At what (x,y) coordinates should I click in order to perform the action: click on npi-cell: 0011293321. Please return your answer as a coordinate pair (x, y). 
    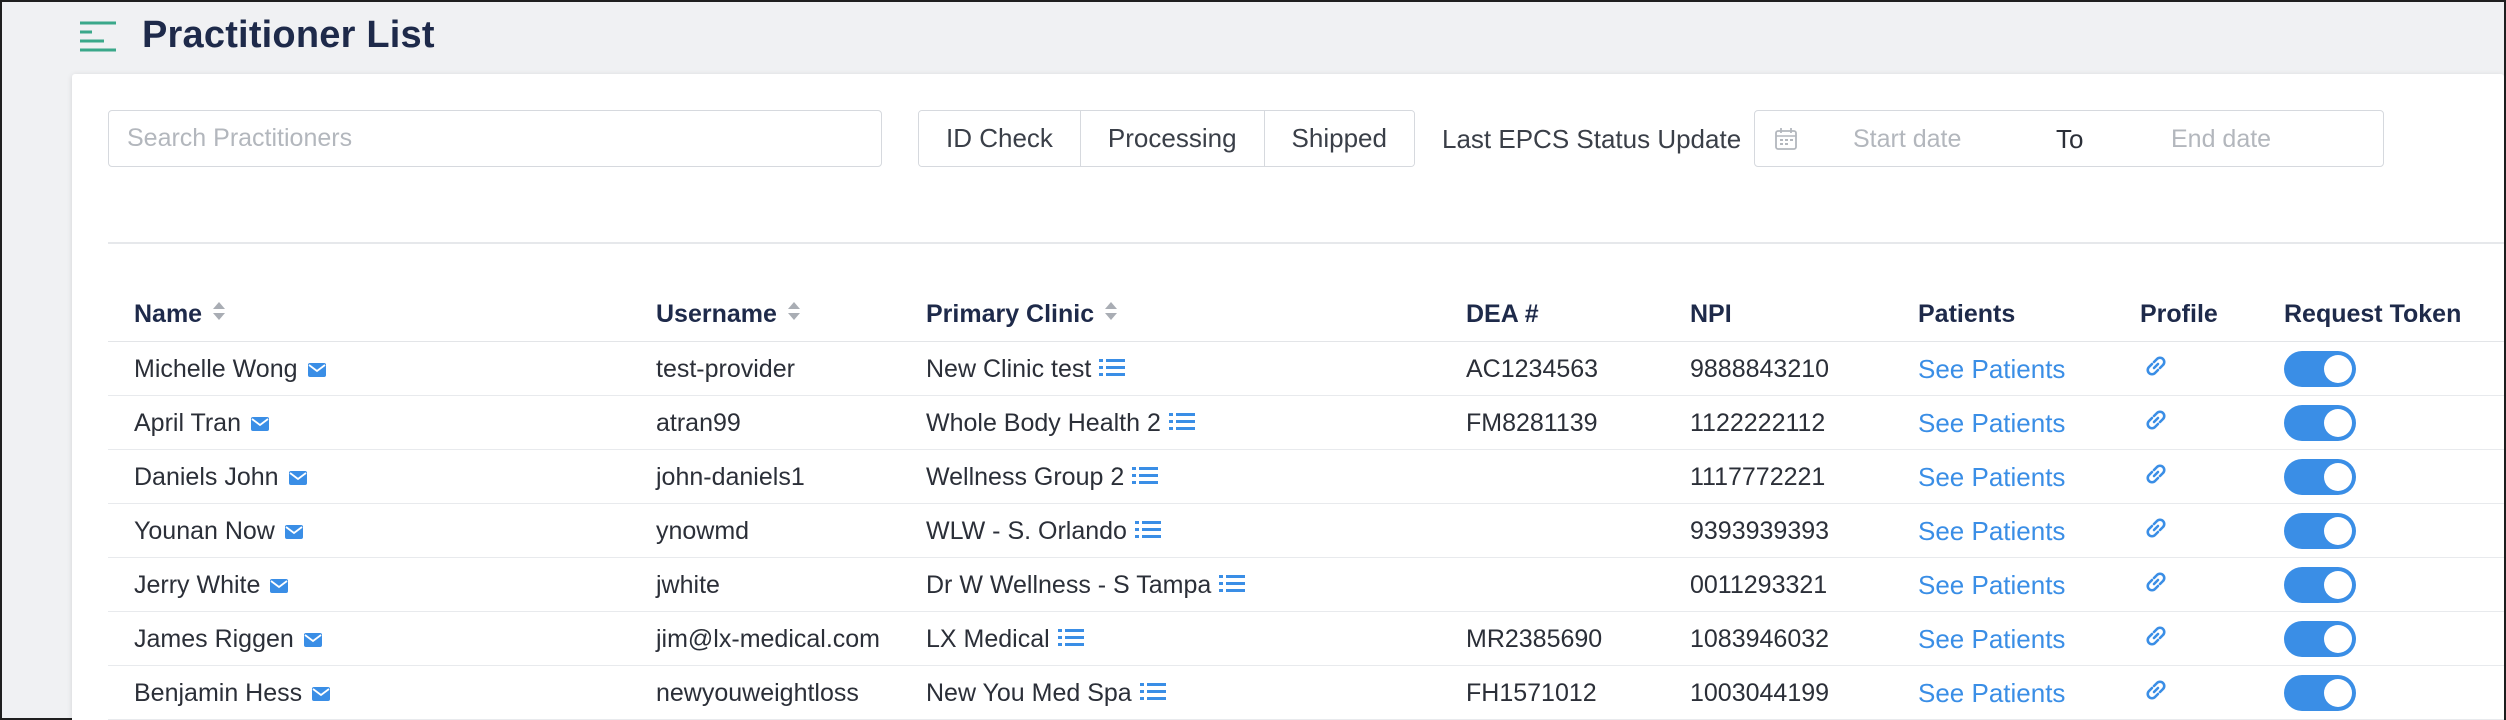
    Looking at the image, I should click on (1759, 584).